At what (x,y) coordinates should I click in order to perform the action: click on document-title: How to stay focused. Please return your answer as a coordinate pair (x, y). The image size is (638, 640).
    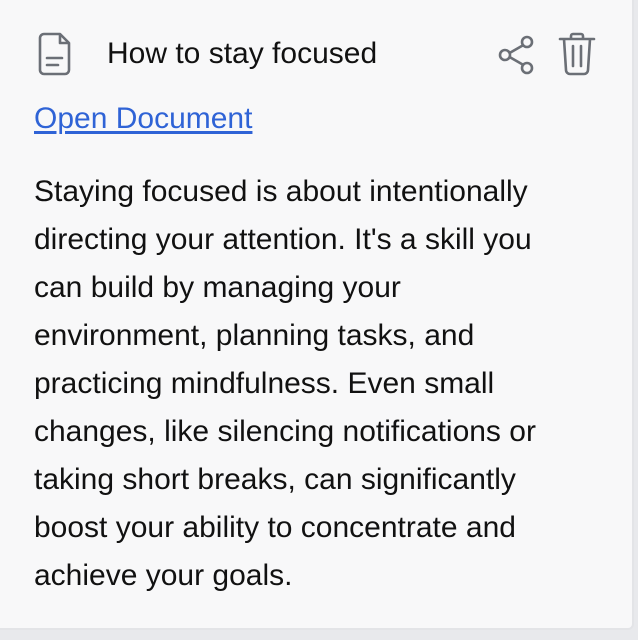
    Looking at the image, I should click on (242, 53).